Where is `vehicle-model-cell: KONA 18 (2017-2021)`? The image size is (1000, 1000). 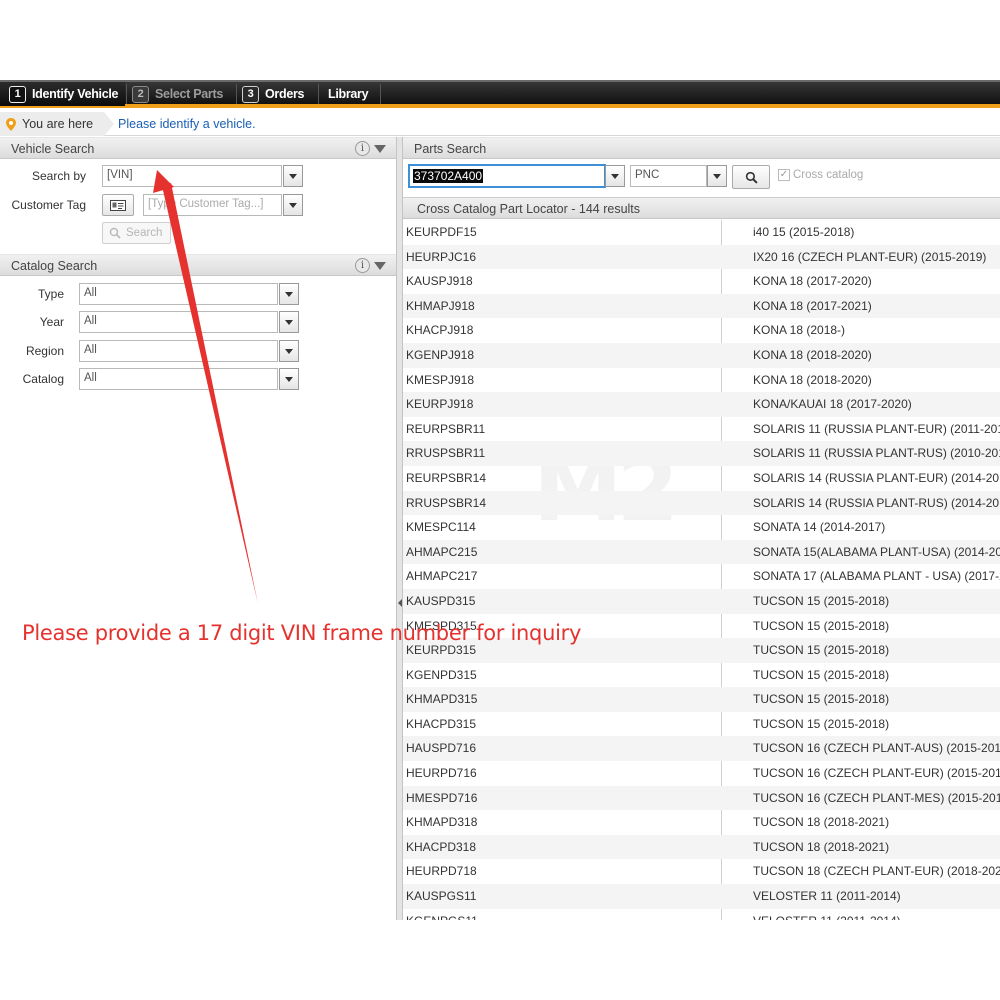
vehicle-model-cell: KONA 18 (2017-2021) is located at coordinates (812, 305).